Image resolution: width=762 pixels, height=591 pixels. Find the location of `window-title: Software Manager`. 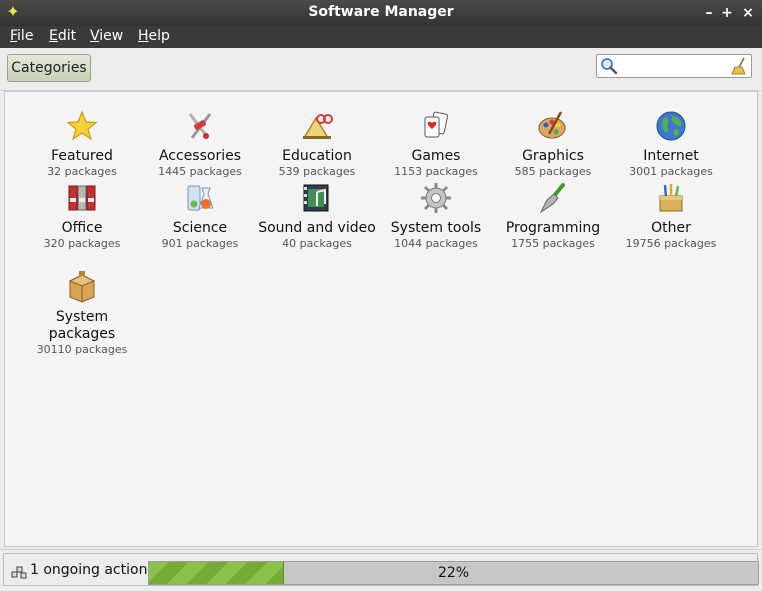

window-title: Software Manager is located at coordinates (381, 12).